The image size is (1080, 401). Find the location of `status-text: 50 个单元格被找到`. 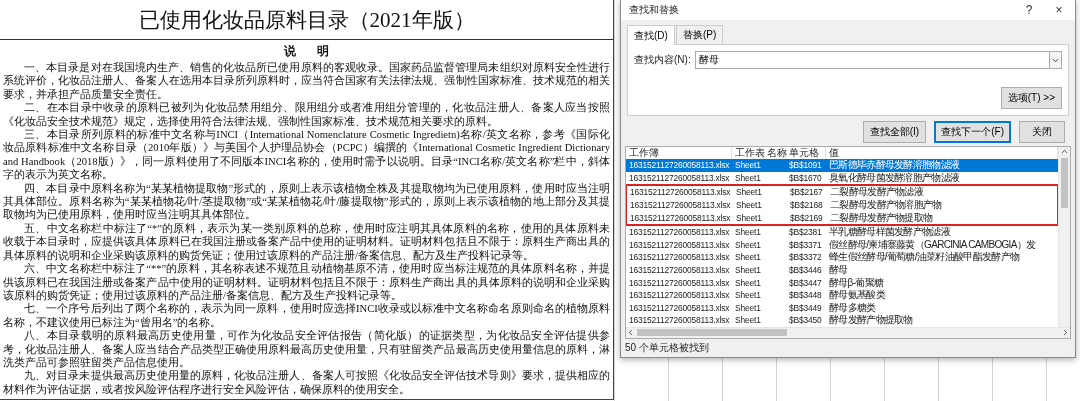

status-text: 50 个单元格被找到 is located at coordinates (667, 347).